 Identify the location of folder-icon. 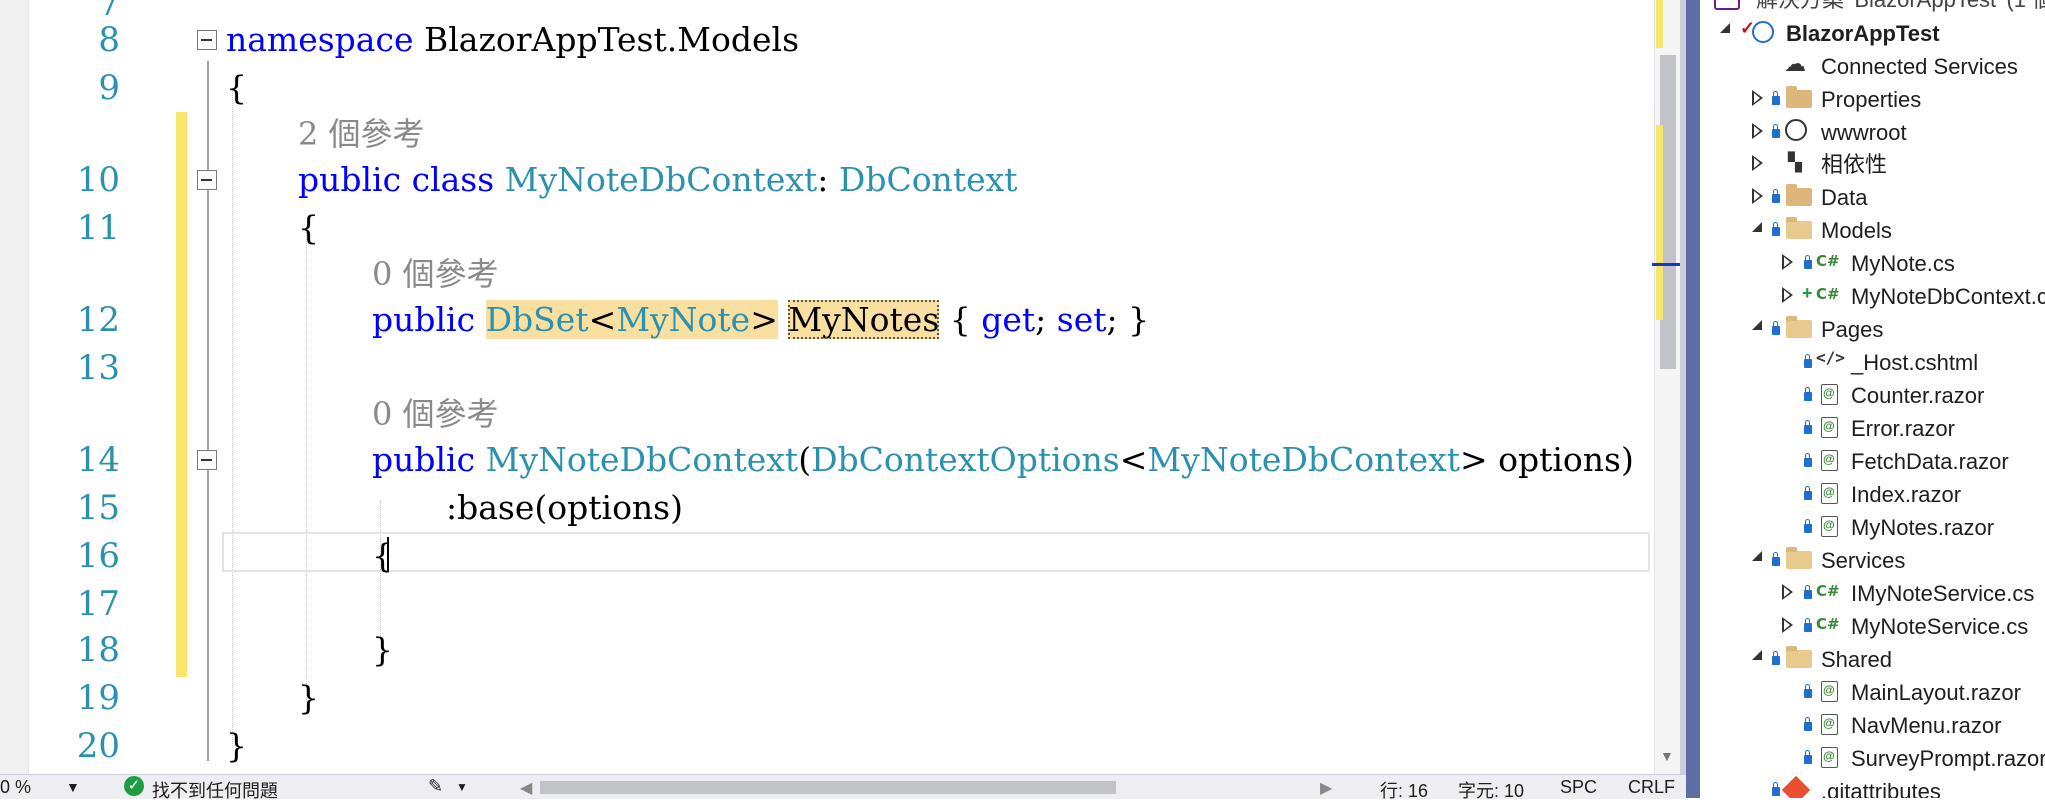
(1799, 195).